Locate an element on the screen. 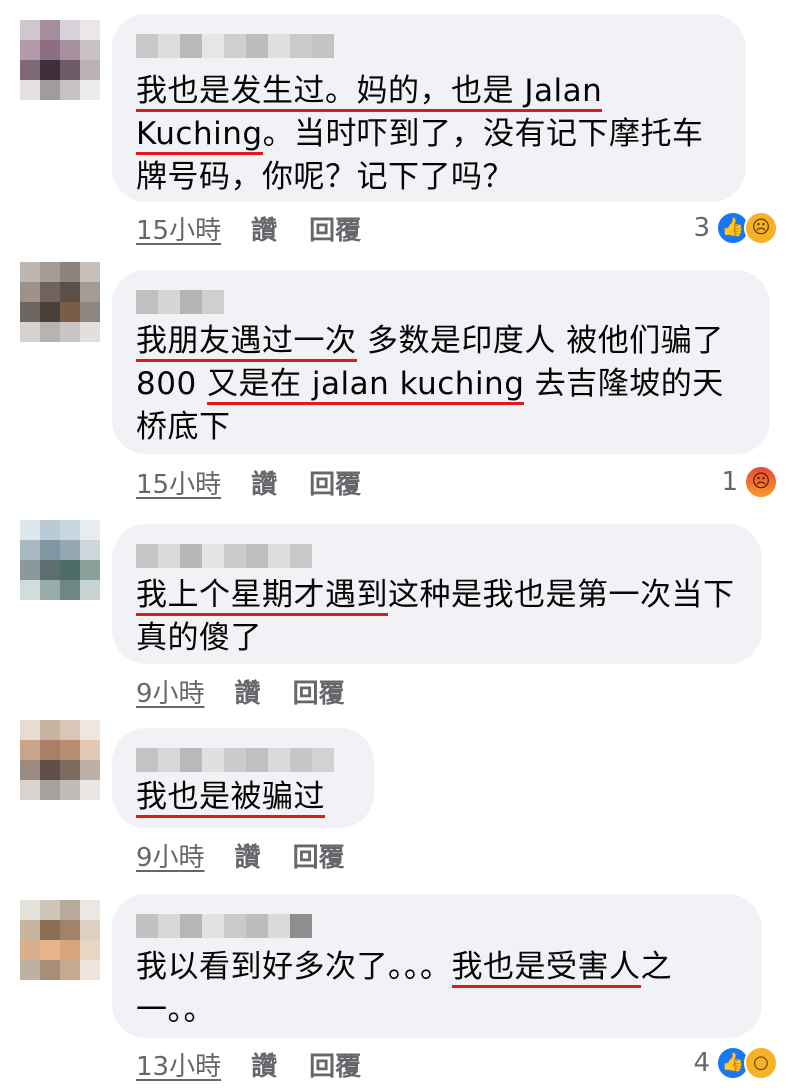 The height and width of the screenshot is (1090, 800). reaction-summary: 1 ☹ is located at coordinates (749, 482).